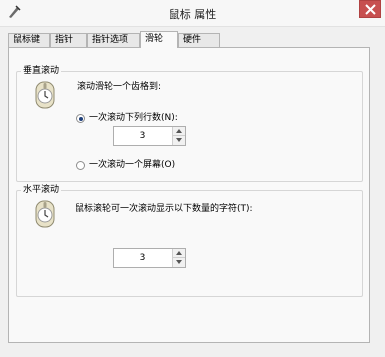  I want to click on tab-mouse-buttons: 鼠标键, so click(29, 40).